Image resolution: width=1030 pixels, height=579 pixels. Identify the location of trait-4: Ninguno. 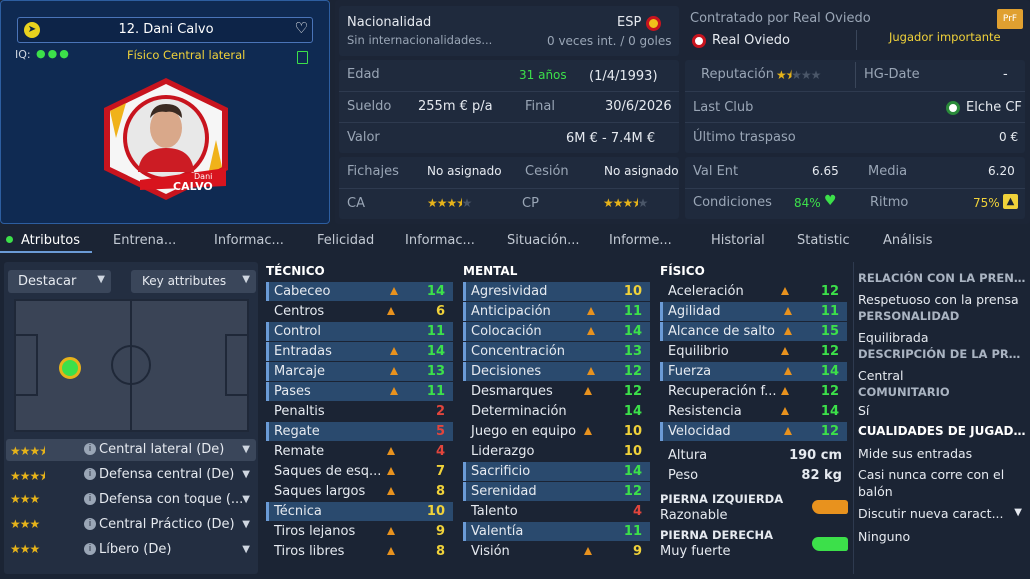
(884, 536).